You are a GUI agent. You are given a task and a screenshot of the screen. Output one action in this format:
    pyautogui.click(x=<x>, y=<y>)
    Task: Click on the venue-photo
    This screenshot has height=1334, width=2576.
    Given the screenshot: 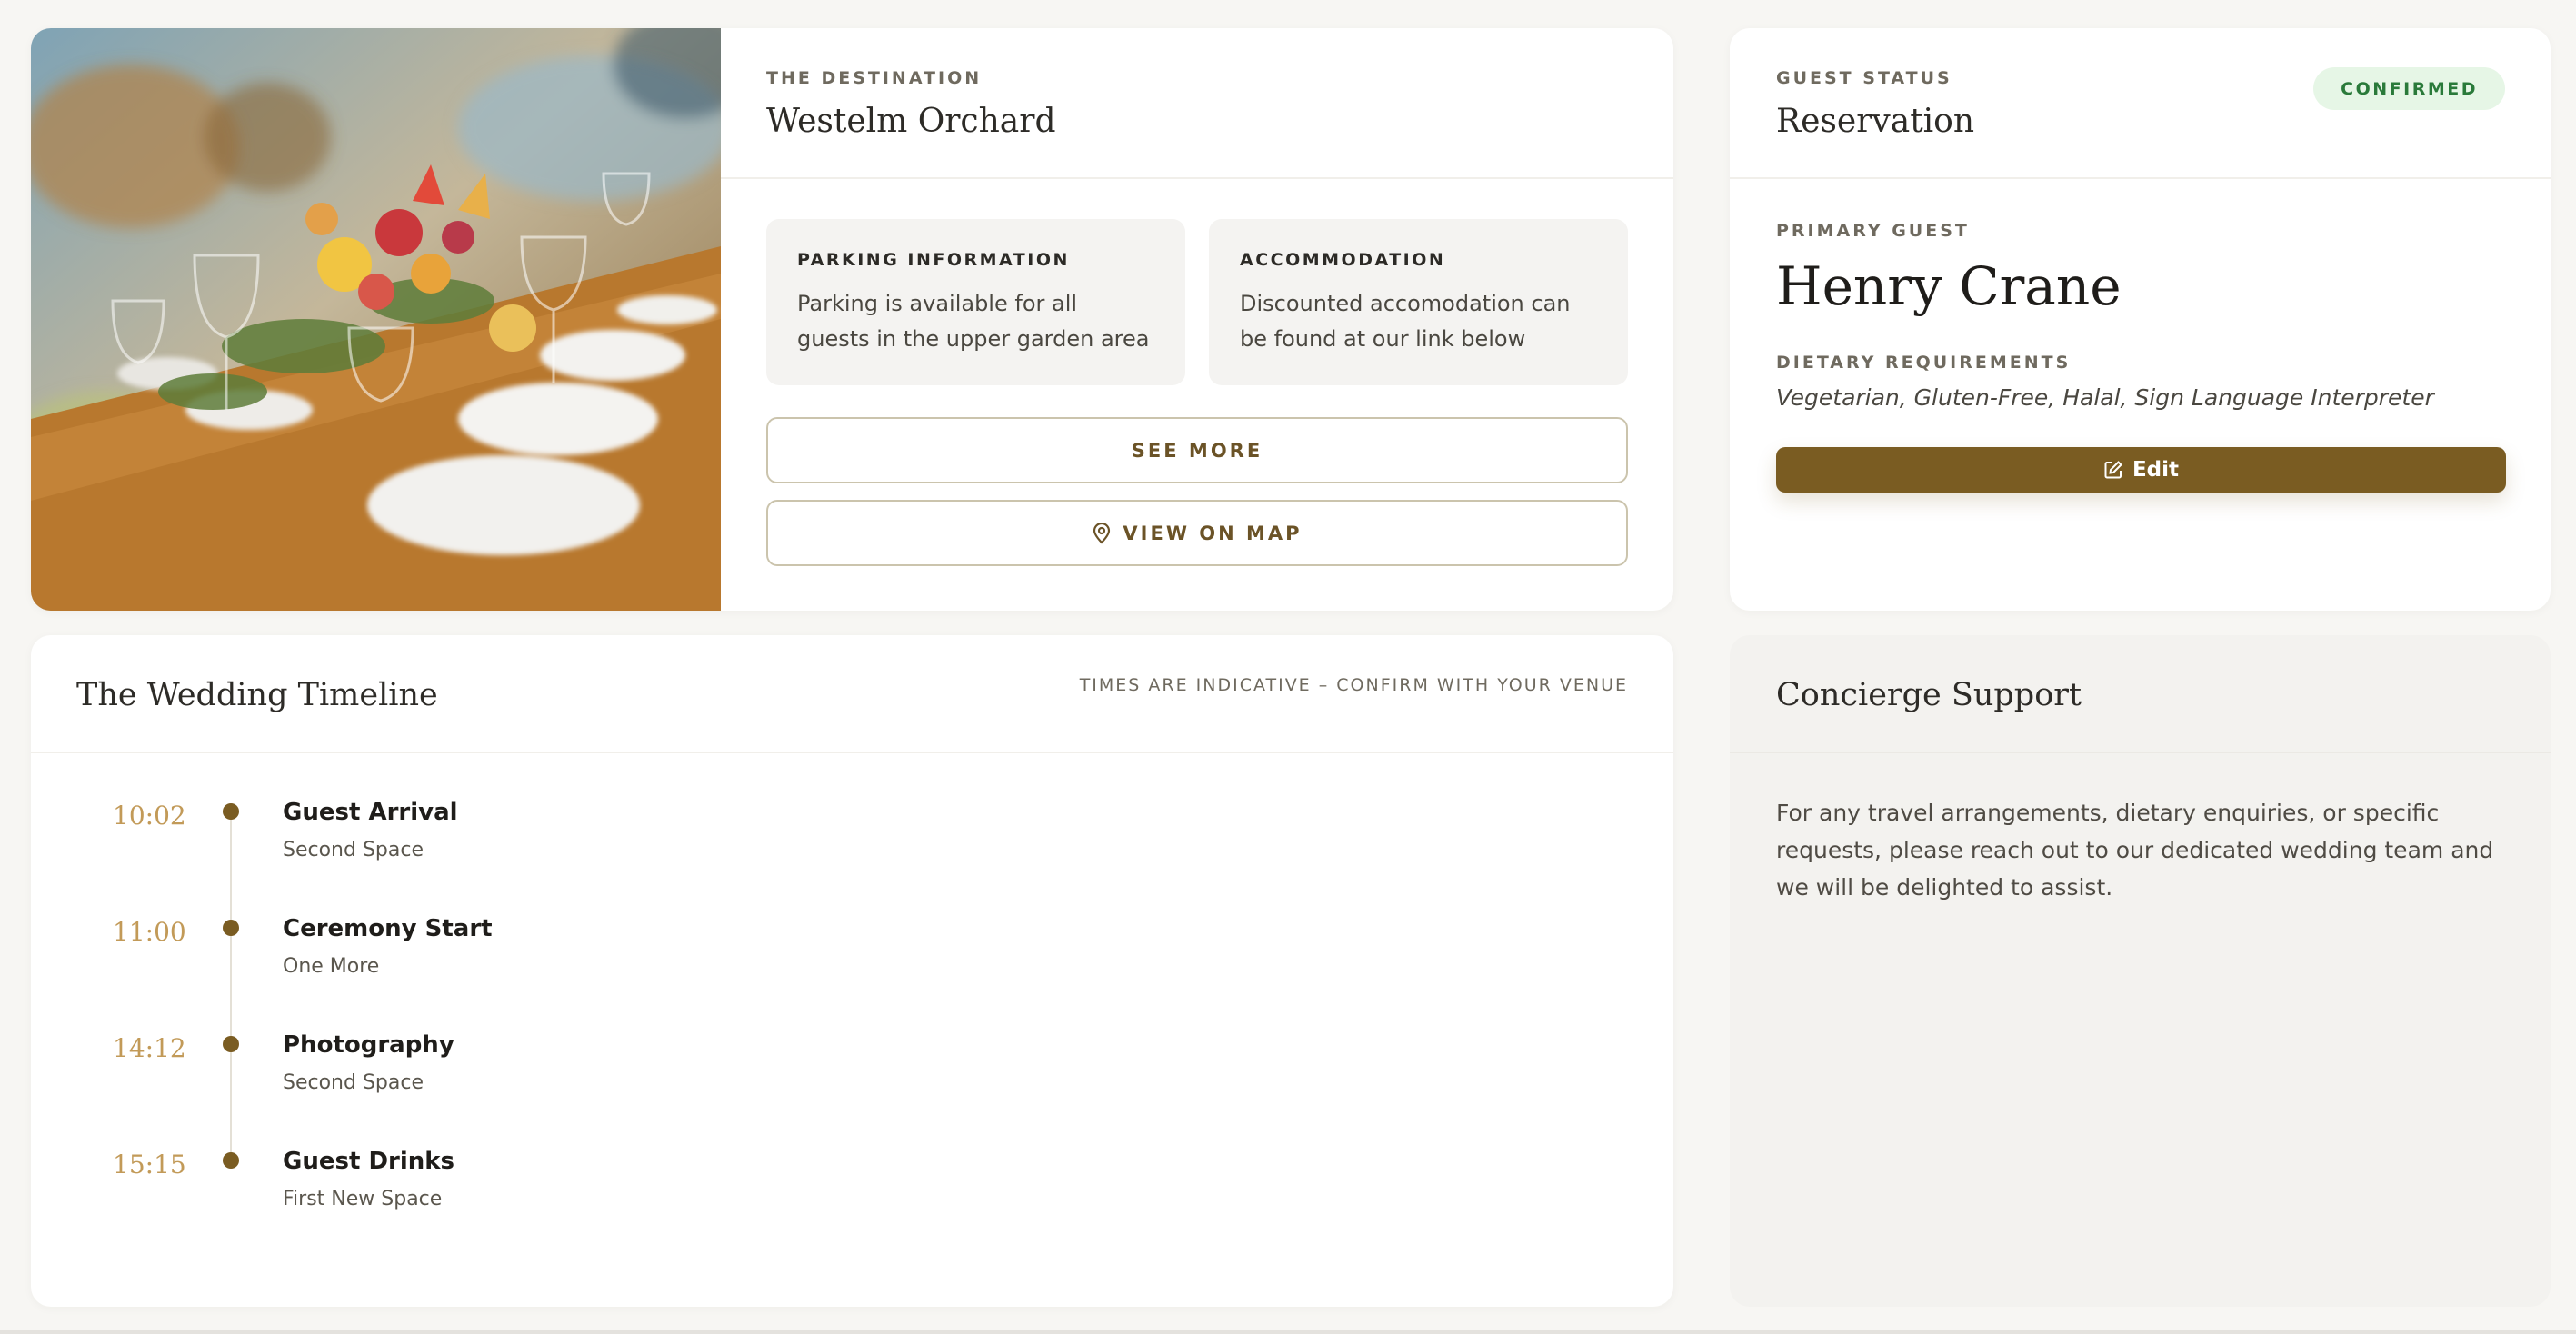 What is the action you would take?
    pyautogui.click(x=376, y=319)
    